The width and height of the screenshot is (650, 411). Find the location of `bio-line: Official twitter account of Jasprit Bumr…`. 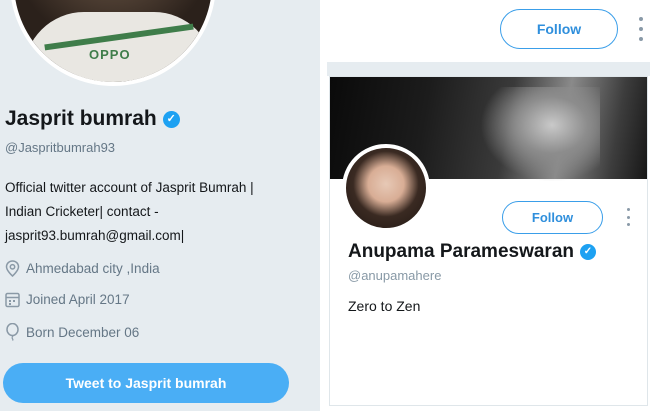

bio-line: Official twitter account of Jasprit Bumr… is located at coordinates (129, 187).